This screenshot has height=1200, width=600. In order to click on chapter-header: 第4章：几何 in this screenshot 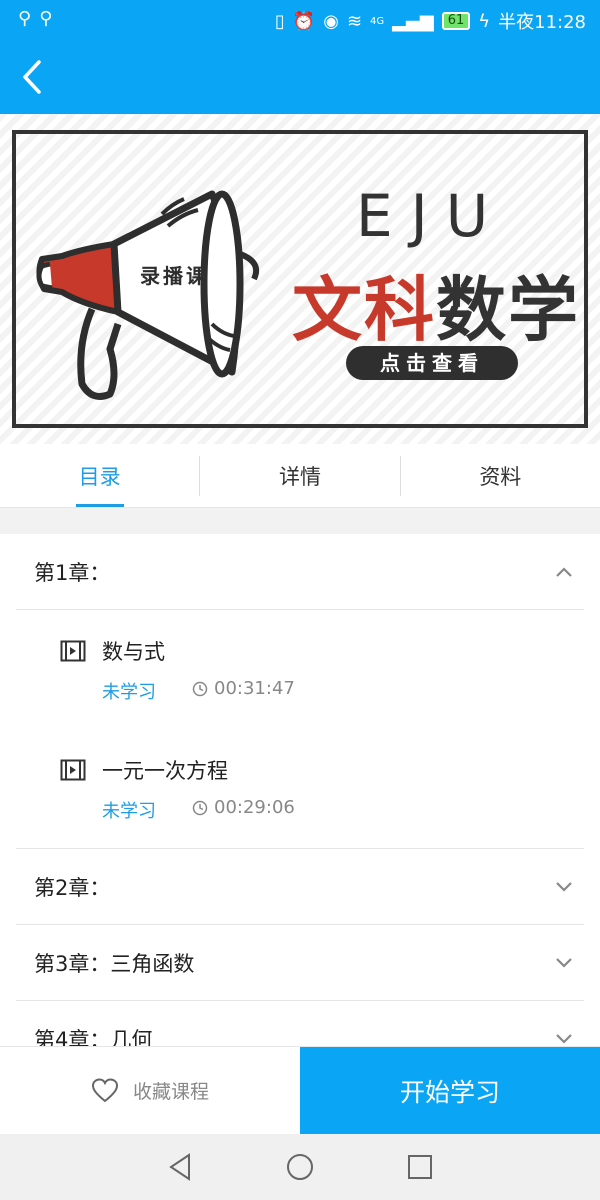, I will do `click(300, 1023)`.